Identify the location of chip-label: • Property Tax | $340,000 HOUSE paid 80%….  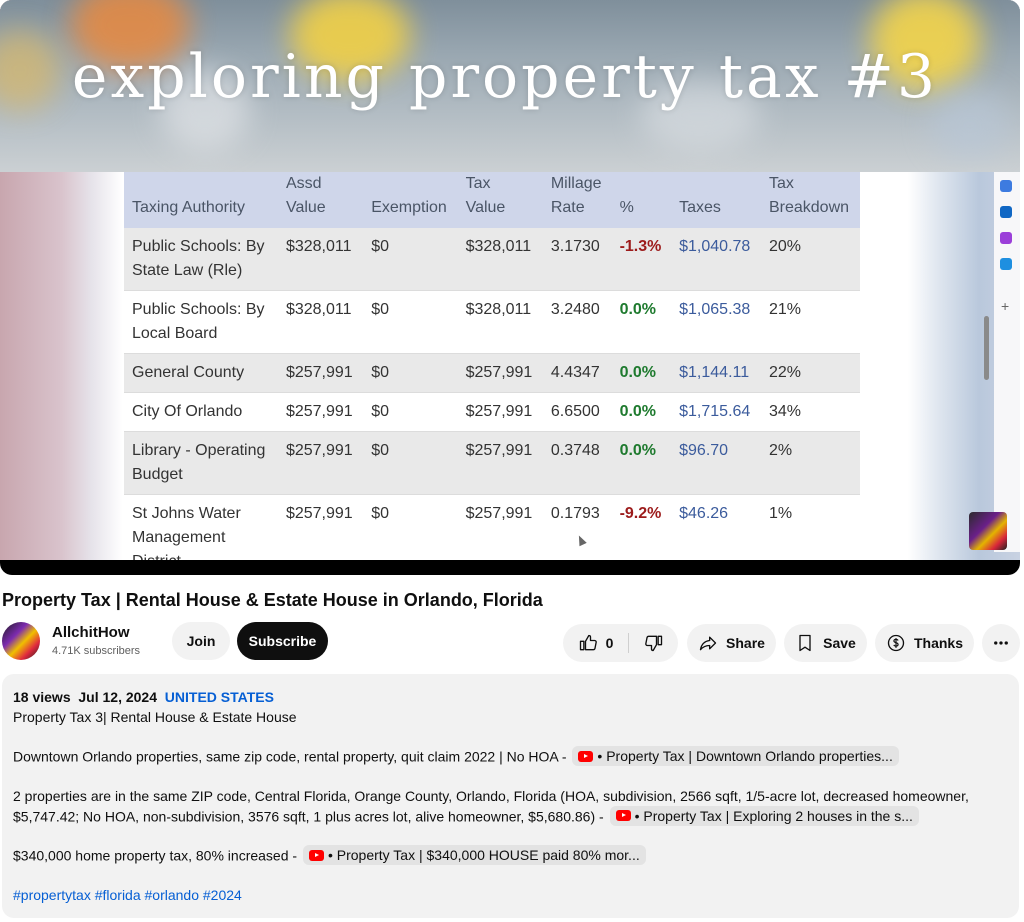
(483, 855).